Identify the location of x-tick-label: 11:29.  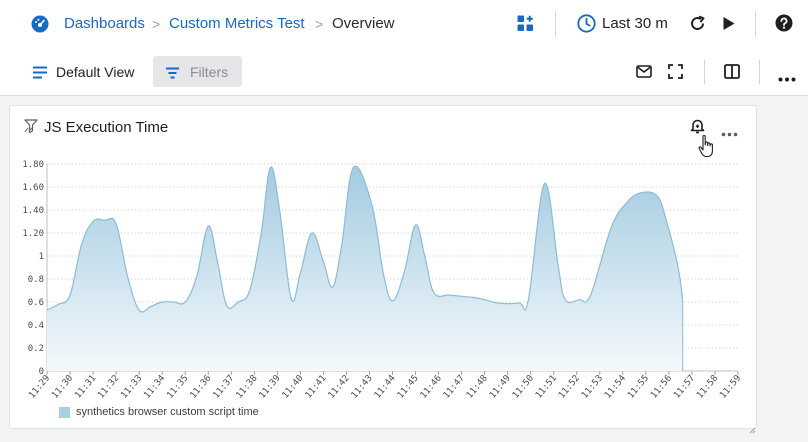
(39, 387).